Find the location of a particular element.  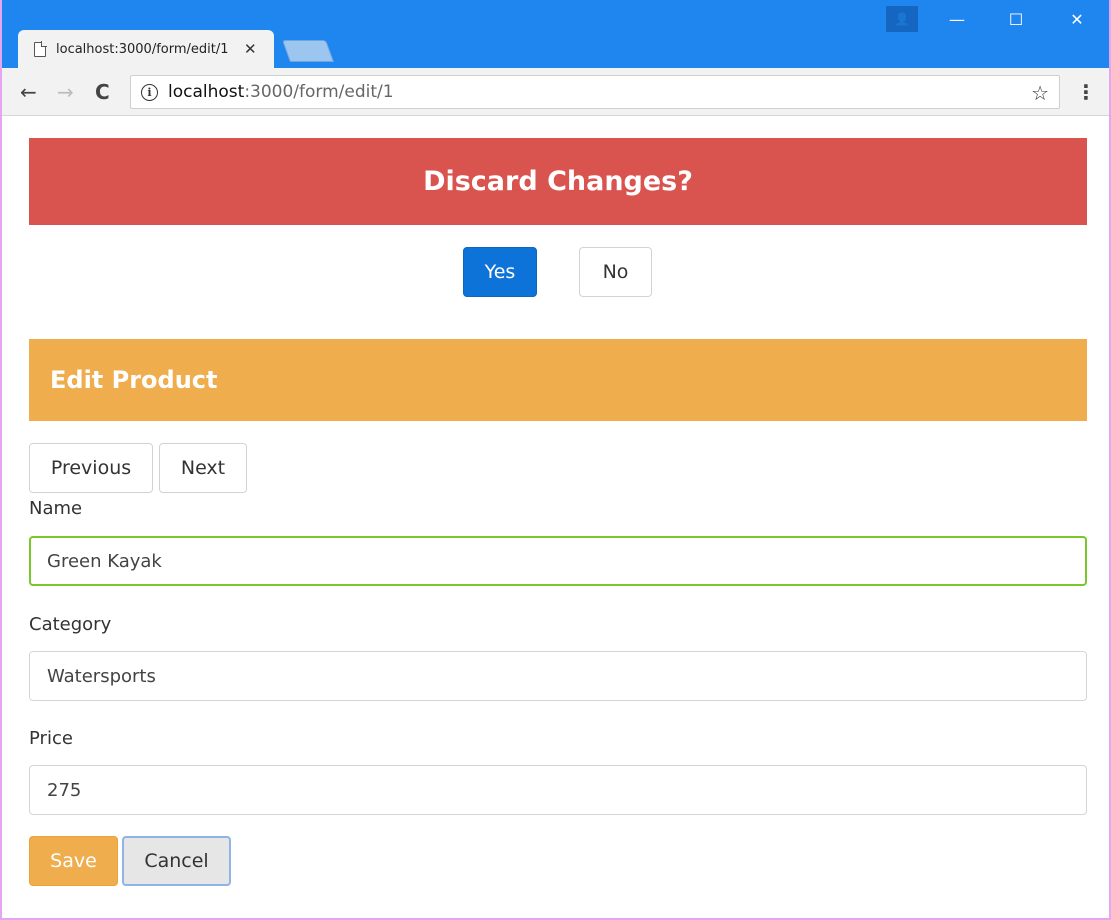

profile-icon: 👤 is located at coordinates (902, 19).